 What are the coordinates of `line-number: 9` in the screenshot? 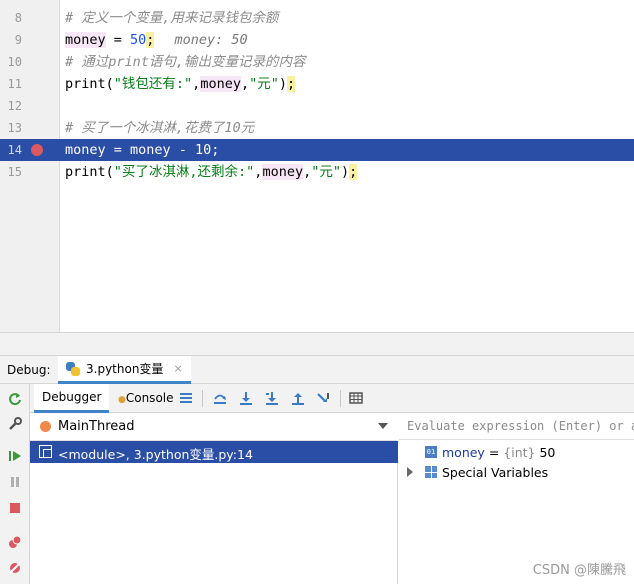 It's located at (11, 40).